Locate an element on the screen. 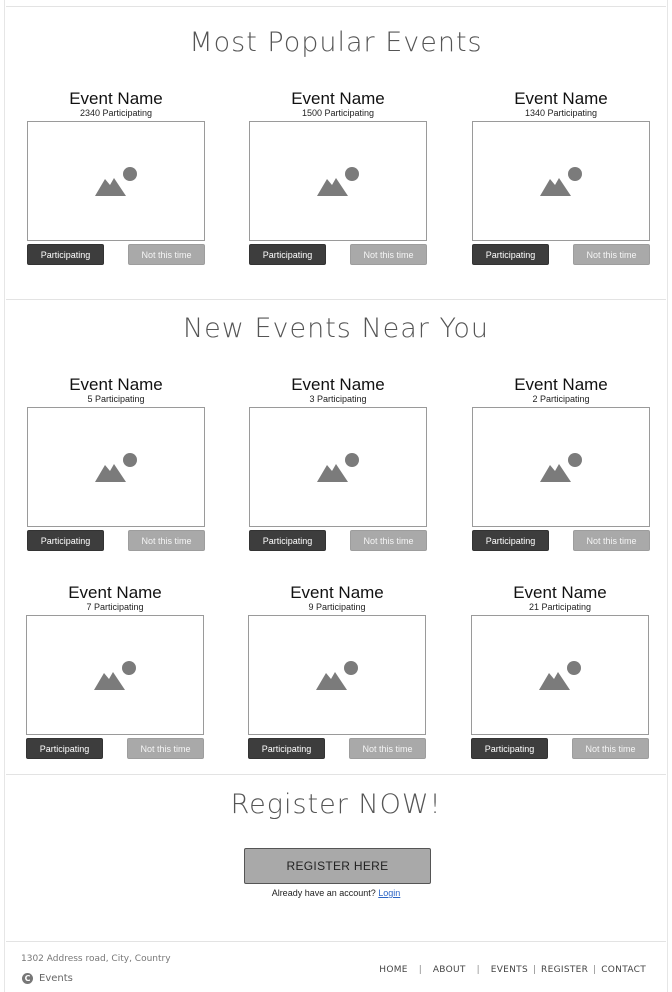 The width and height of the screenshot is (672, 992). participant-count: 2 Participating is located at coordinates (561, 399).